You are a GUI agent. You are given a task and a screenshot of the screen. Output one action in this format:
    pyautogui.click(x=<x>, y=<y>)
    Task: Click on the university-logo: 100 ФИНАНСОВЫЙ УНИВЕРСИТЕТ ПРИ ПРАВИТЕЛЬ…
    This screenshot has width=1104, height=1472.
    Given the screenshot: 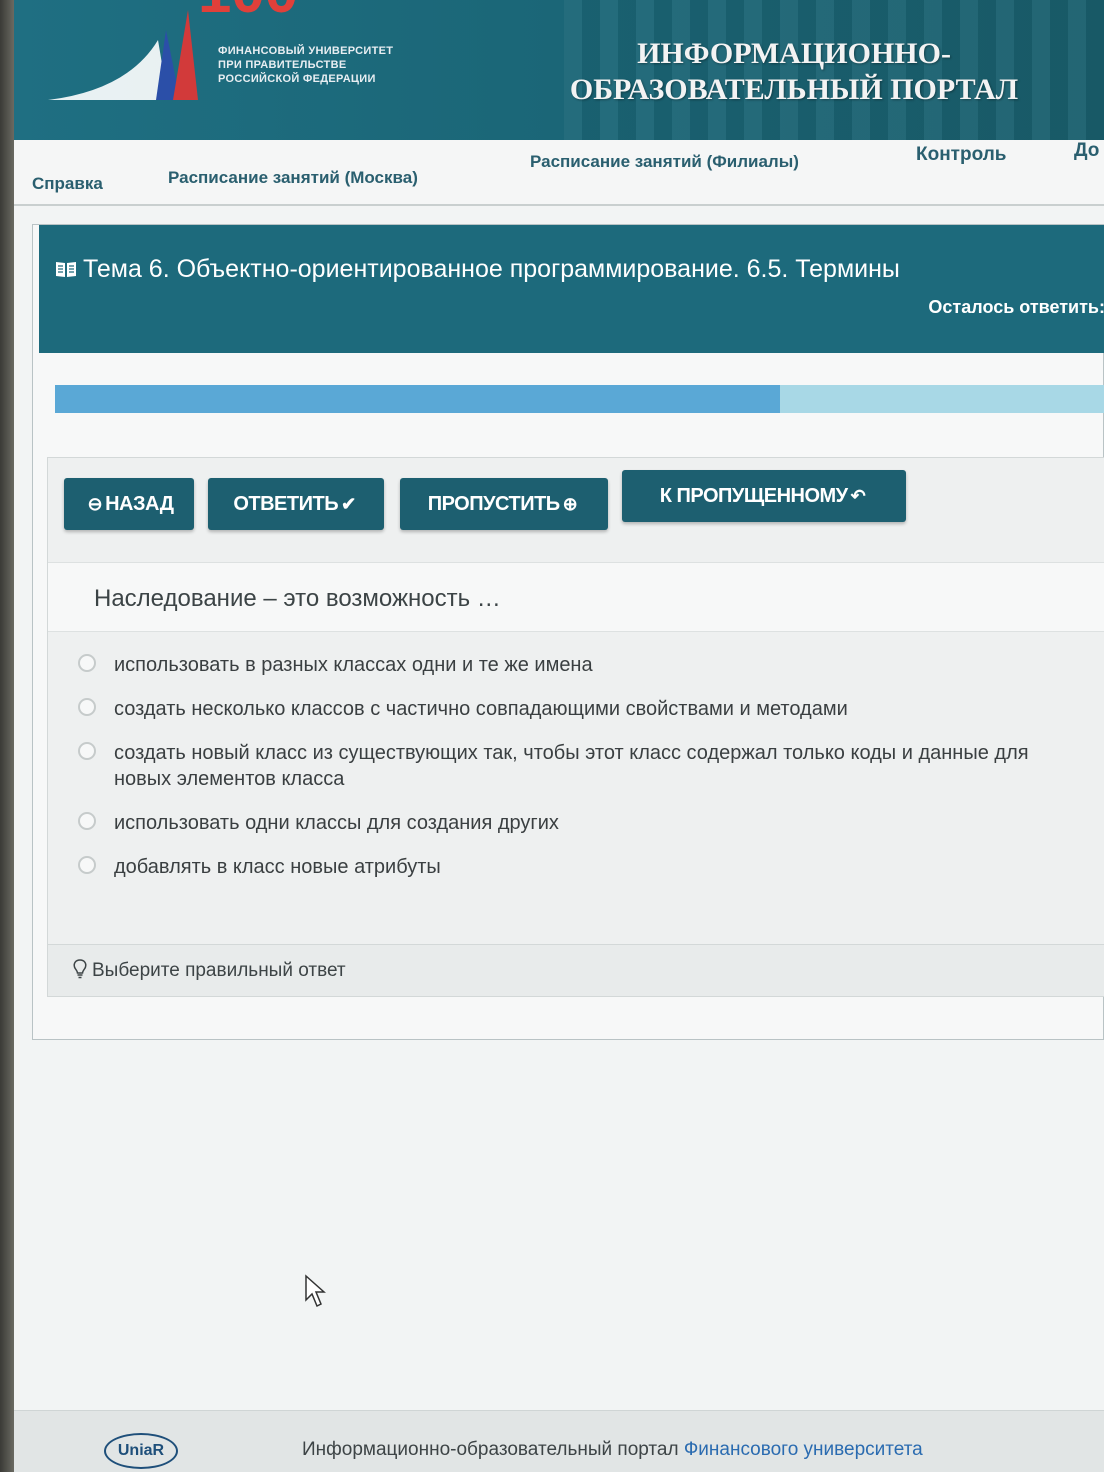 What is the action you would take?
    pyautogui.click(x=228, y=55)
    